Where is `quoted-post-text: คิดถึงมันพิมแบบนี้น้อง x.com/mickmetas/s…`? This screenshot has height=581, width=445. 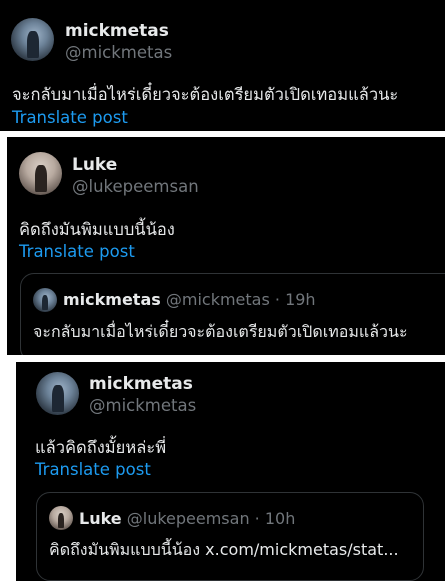 quoted-post-text: คิดถึงมันพิมแบบนี้น้อง x.com/mickmetas/s… is located at coordinates (224, 549).